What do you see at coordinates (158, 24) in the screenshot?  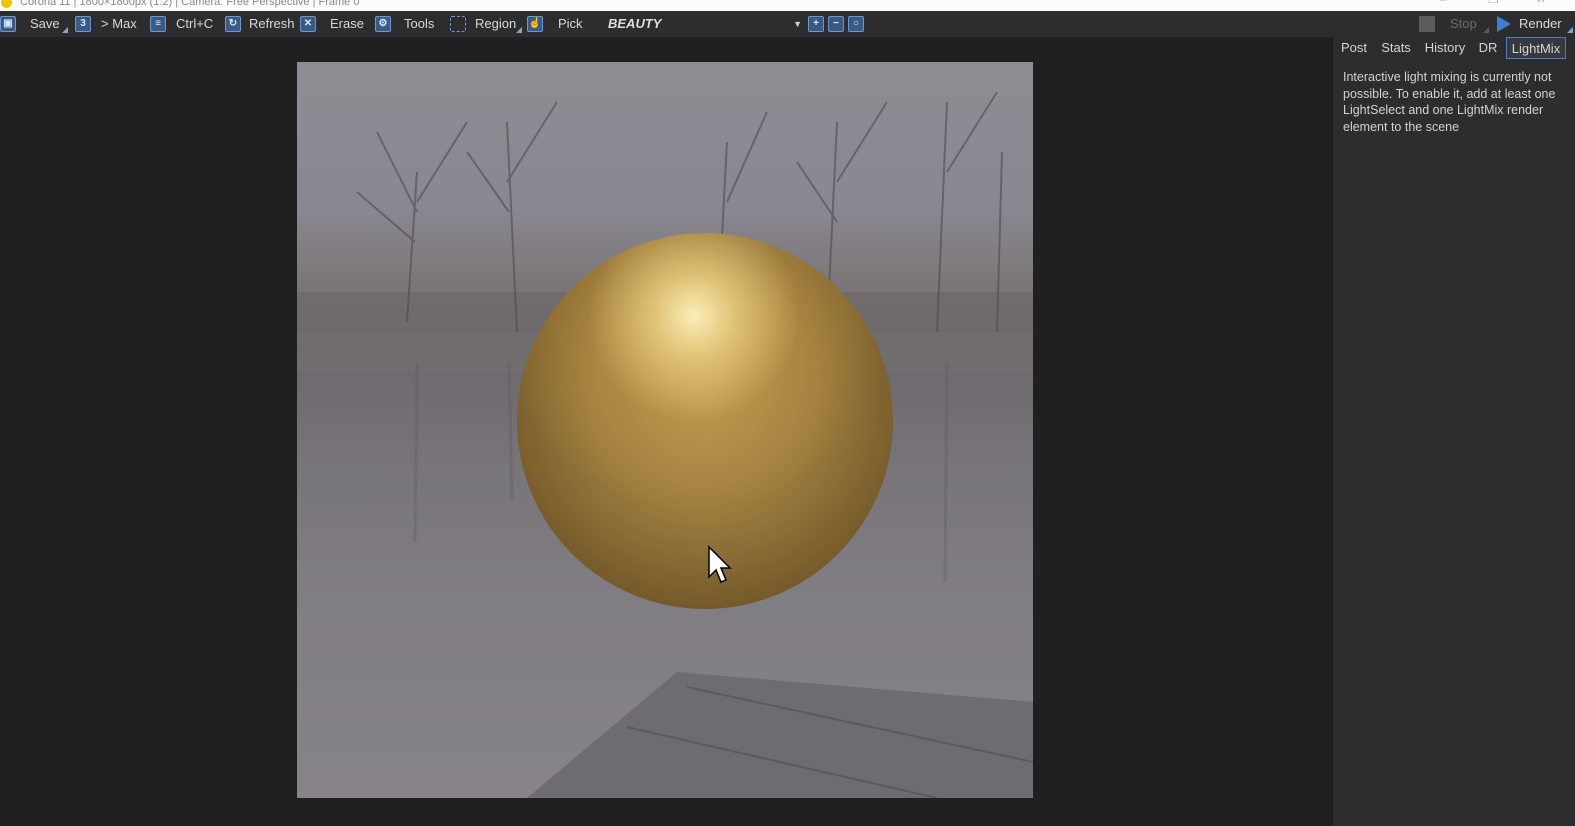 I see `clipboard-icon: ≡` at bounding box center [158, 24].